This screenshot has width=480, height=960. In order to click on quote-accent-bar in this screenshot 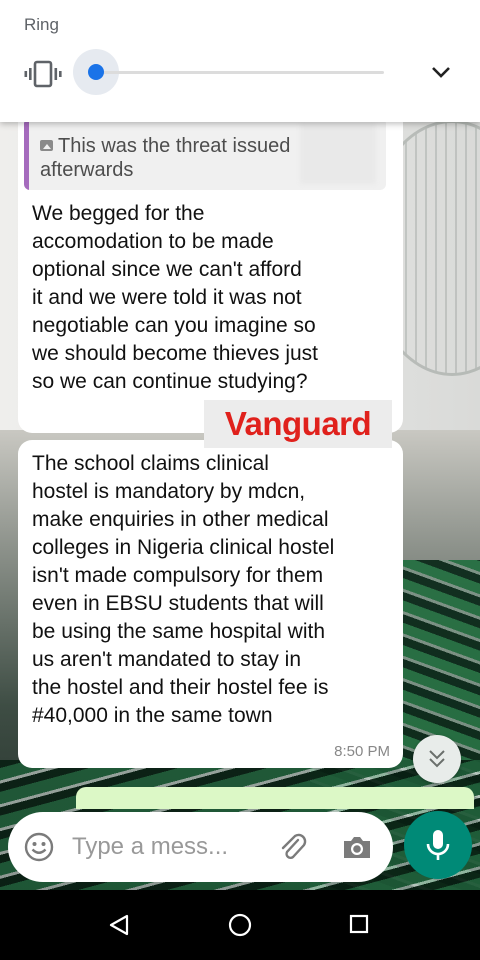, I will do `click(26, 154)`.